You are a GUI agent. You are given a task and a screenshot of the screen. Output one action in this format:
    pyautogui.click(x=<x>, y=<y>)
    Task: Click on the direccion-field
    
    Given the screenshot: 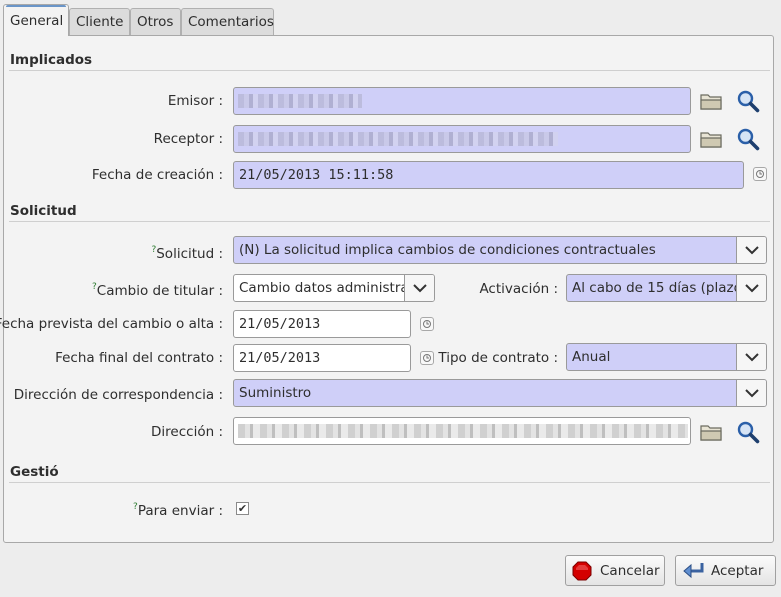 What is the action you would take?
    pyautogui.click(x=462, y=431)
    